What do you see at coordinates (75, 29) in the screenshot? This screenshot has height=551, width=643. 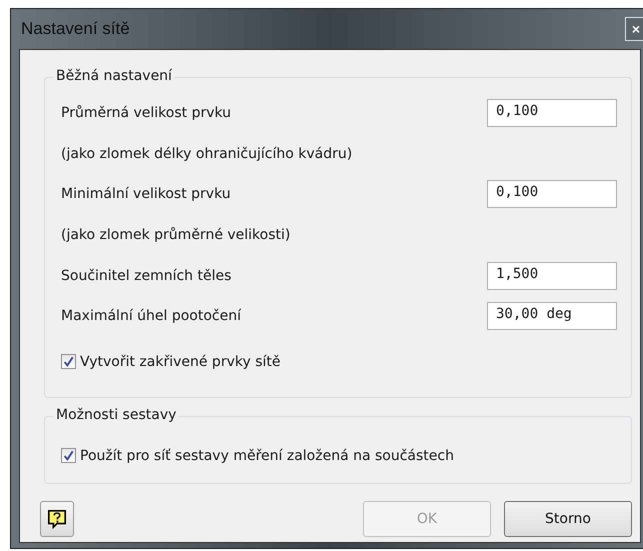 I see `window-title: Nastavení sítě` at bounding box center [75, 29].